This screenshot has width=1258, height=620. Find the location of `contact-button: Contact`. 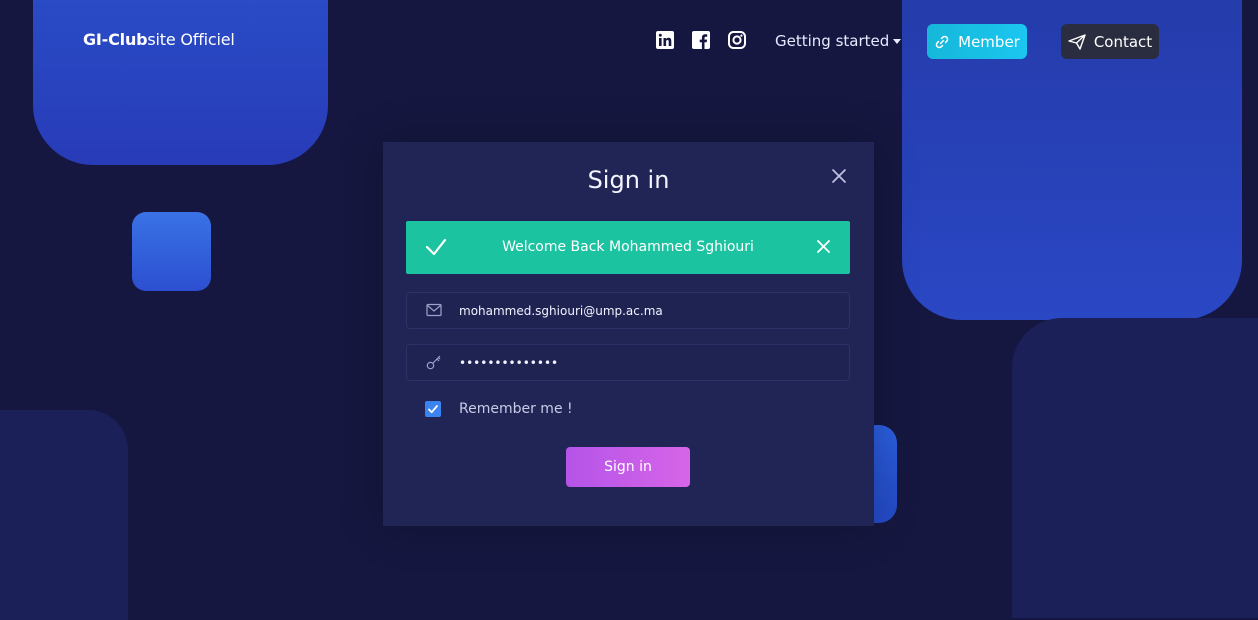

contact-button: Contact is located at coordinates (1110, 41).